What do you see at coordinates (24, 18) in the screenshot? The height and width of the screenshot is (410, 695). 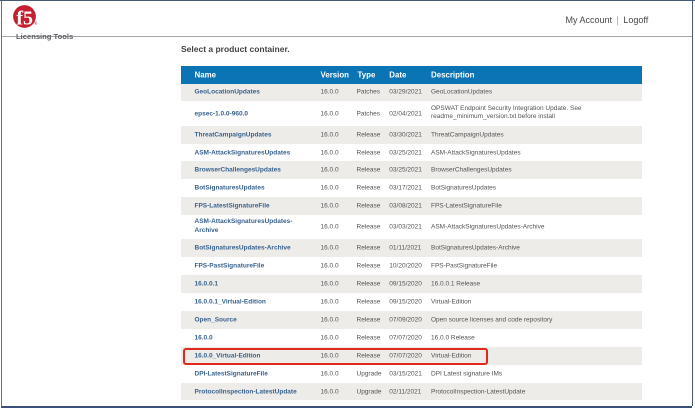 I see `svg-text: f5` at bounding box center [24, 18].